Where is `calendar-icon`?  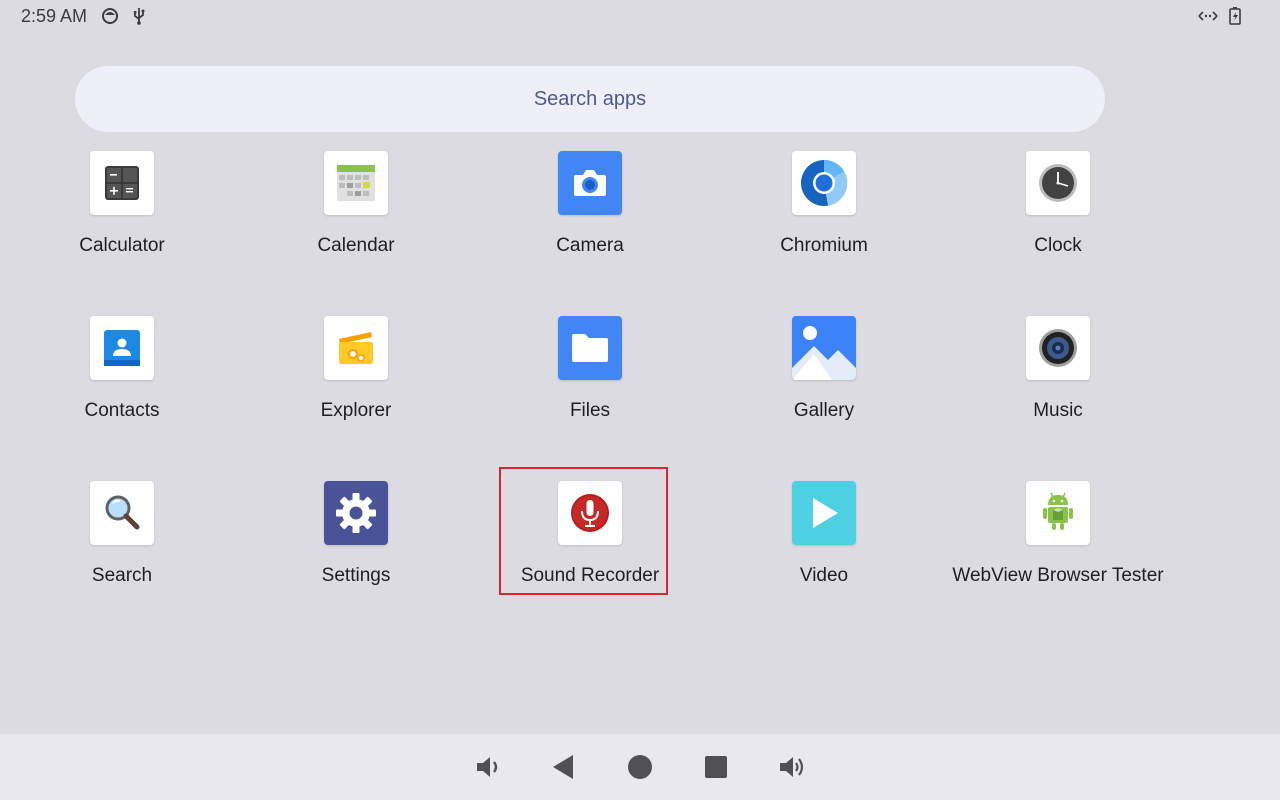 calendar-icon is located at coordinates (356, 183).